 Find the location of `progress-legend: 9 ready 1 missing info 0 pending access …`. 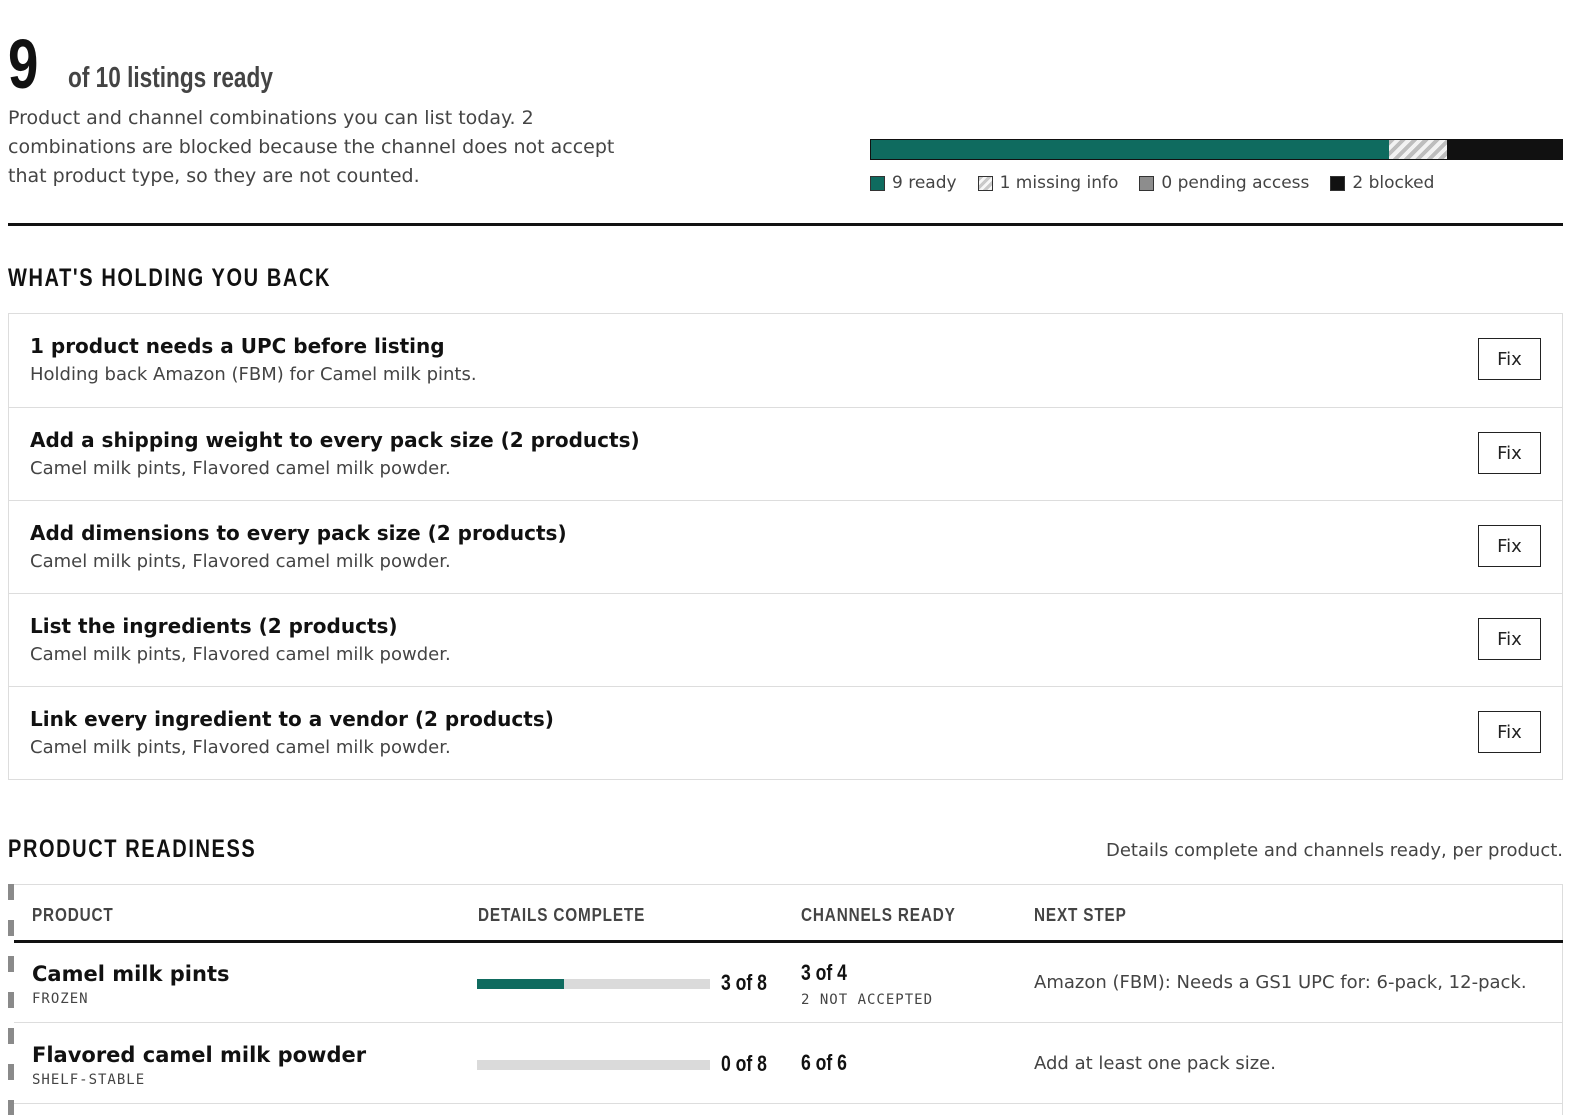

progress-legend: 9 ready 1 missing info 0 pending access … is located at coordinates (1162, 183).